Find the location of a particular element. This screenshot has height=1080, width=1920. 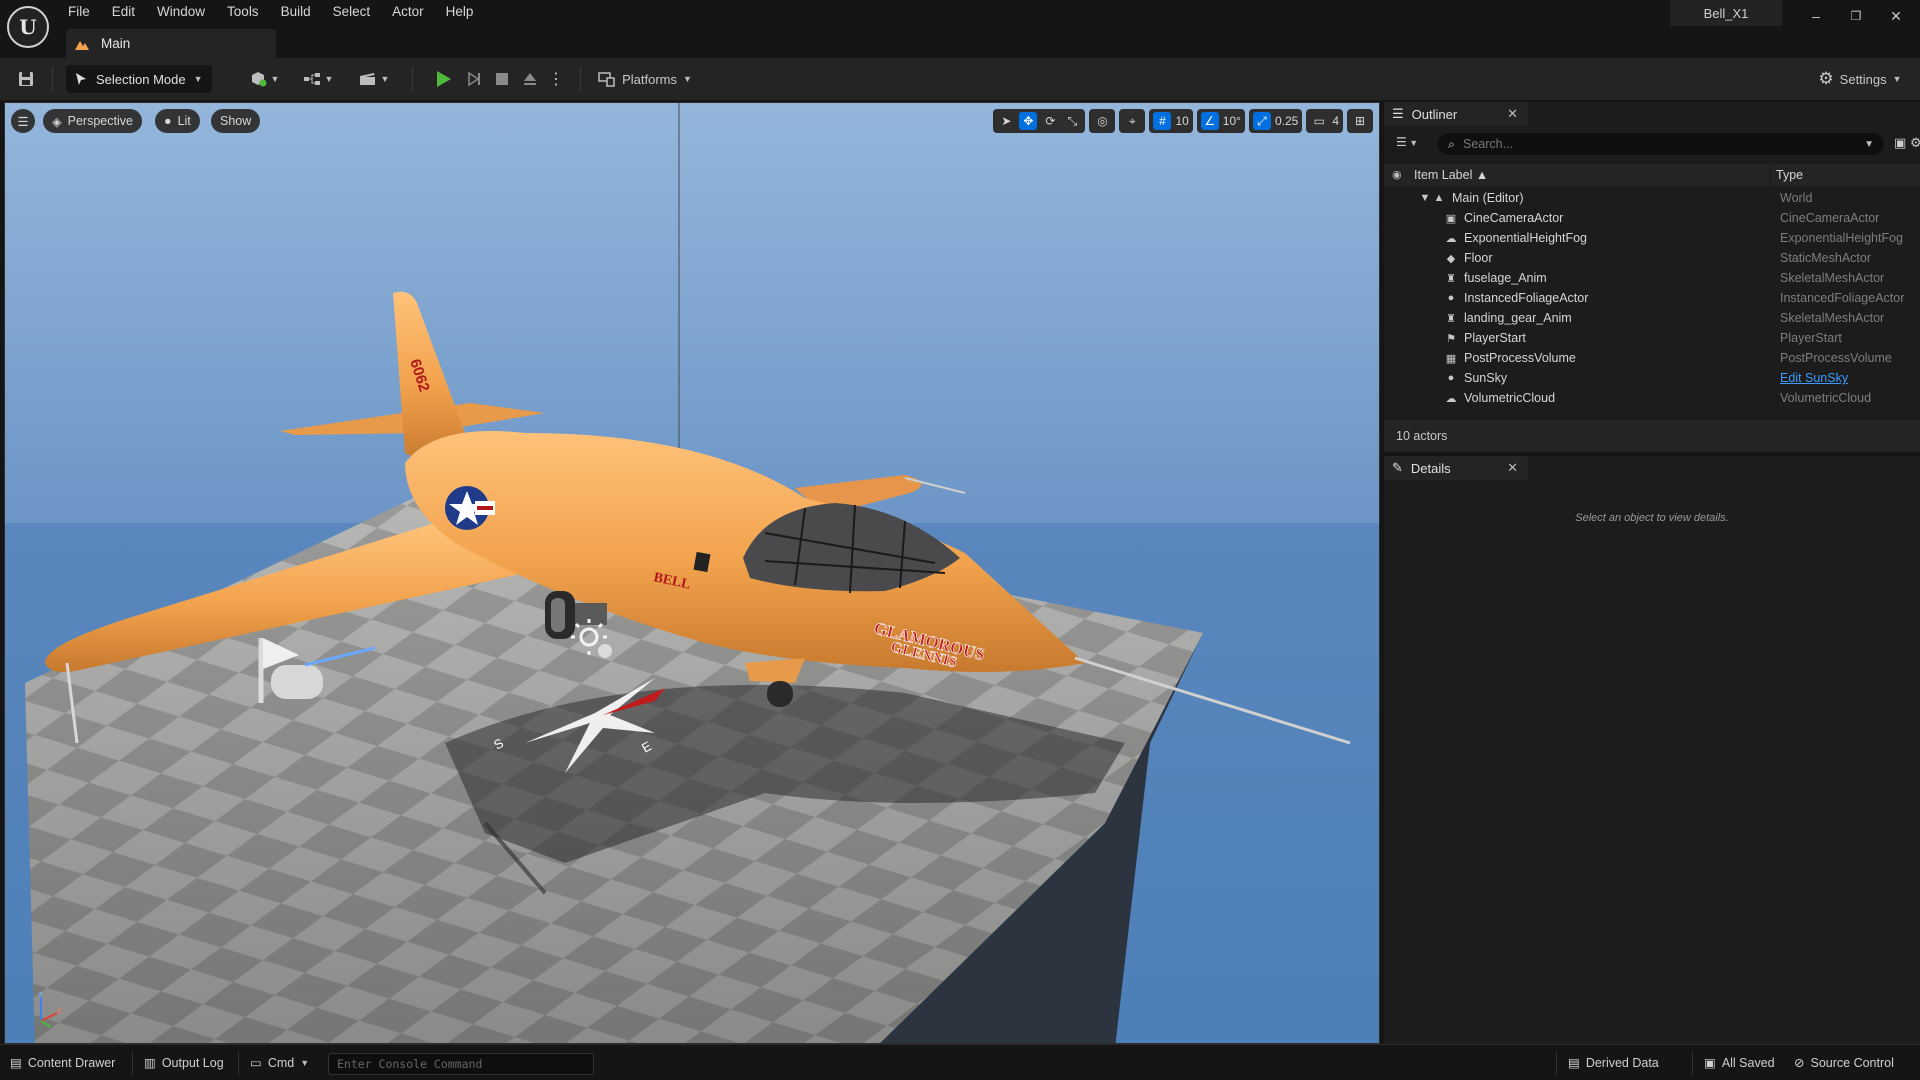

menu-file: File is located at coordinates (82, 12).